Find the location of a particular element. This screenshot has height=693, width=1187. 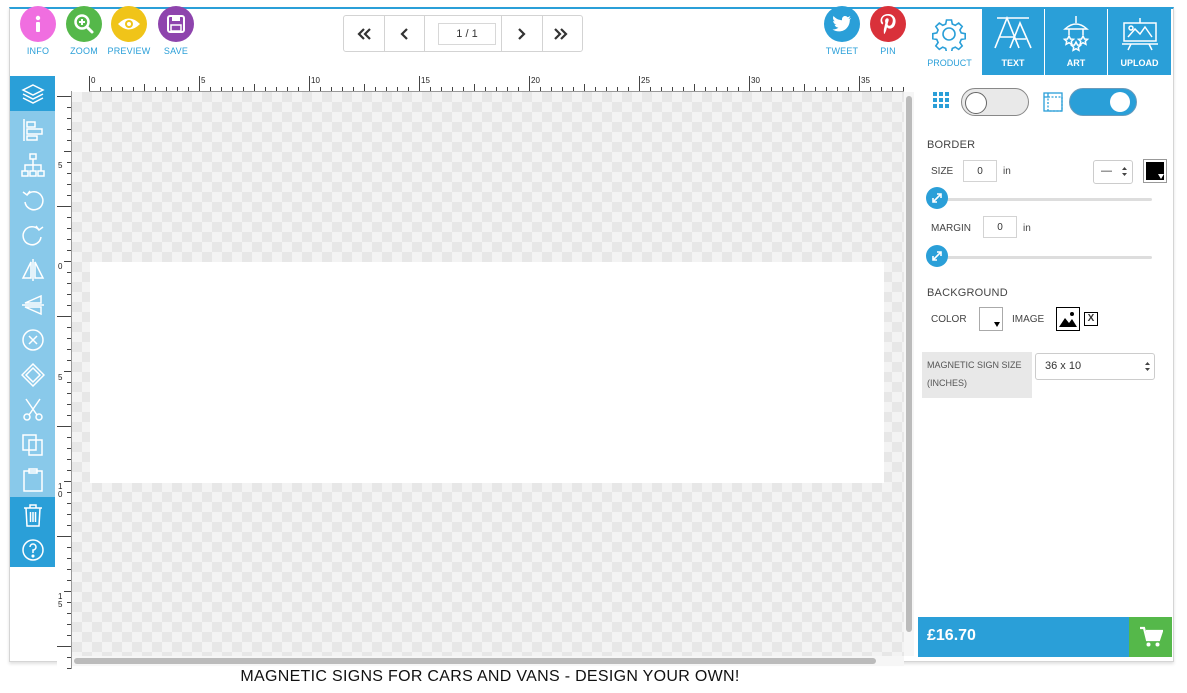

scissors-icon is located at coordinates (32, 409).